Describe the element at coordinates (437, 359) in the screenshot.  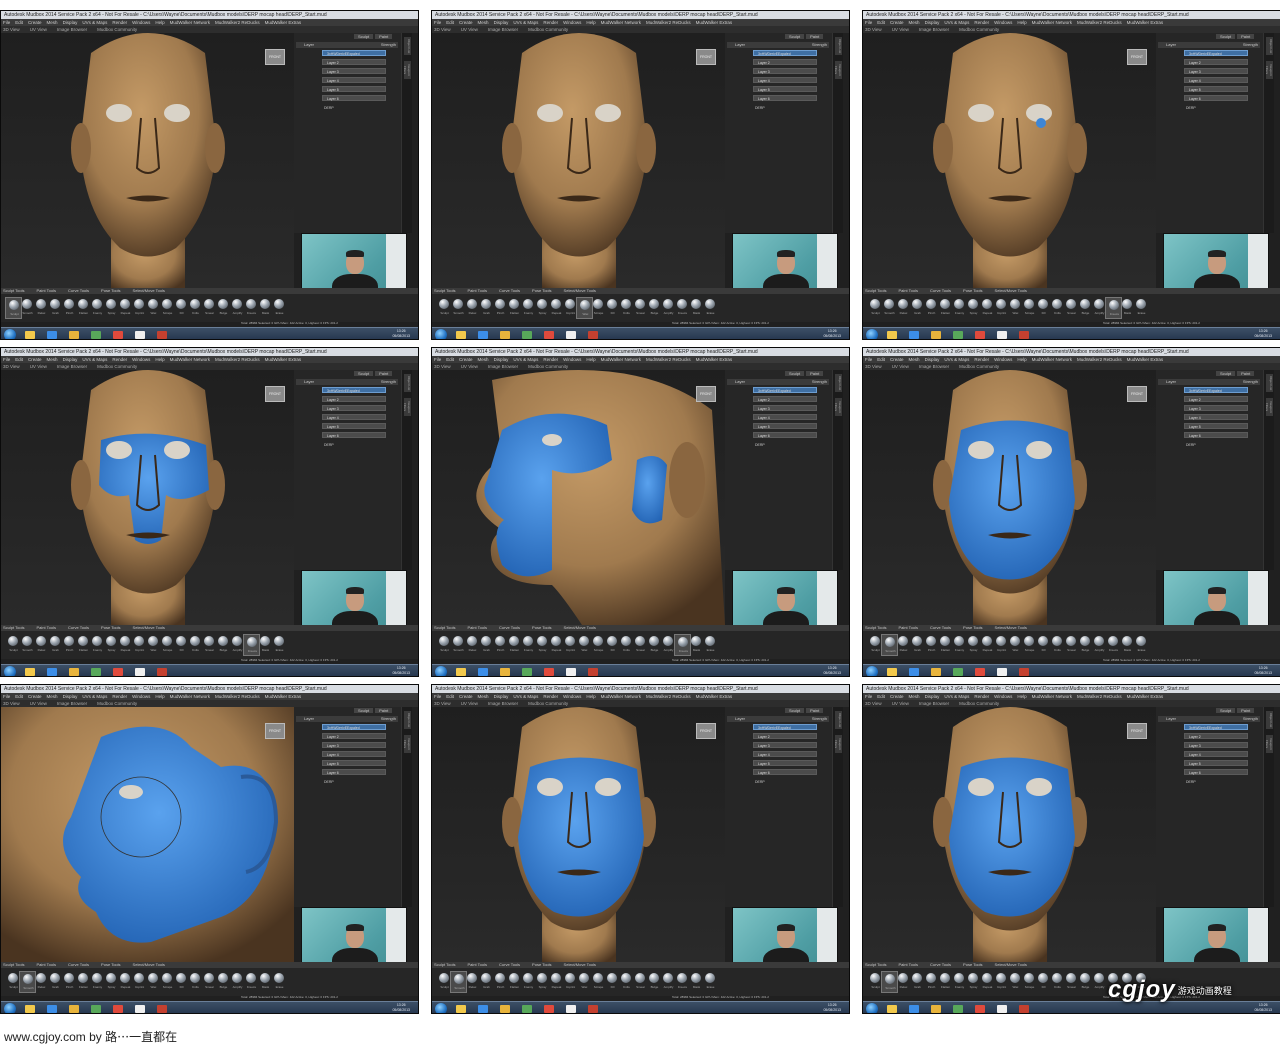
I see `menu-item: File` at that location.